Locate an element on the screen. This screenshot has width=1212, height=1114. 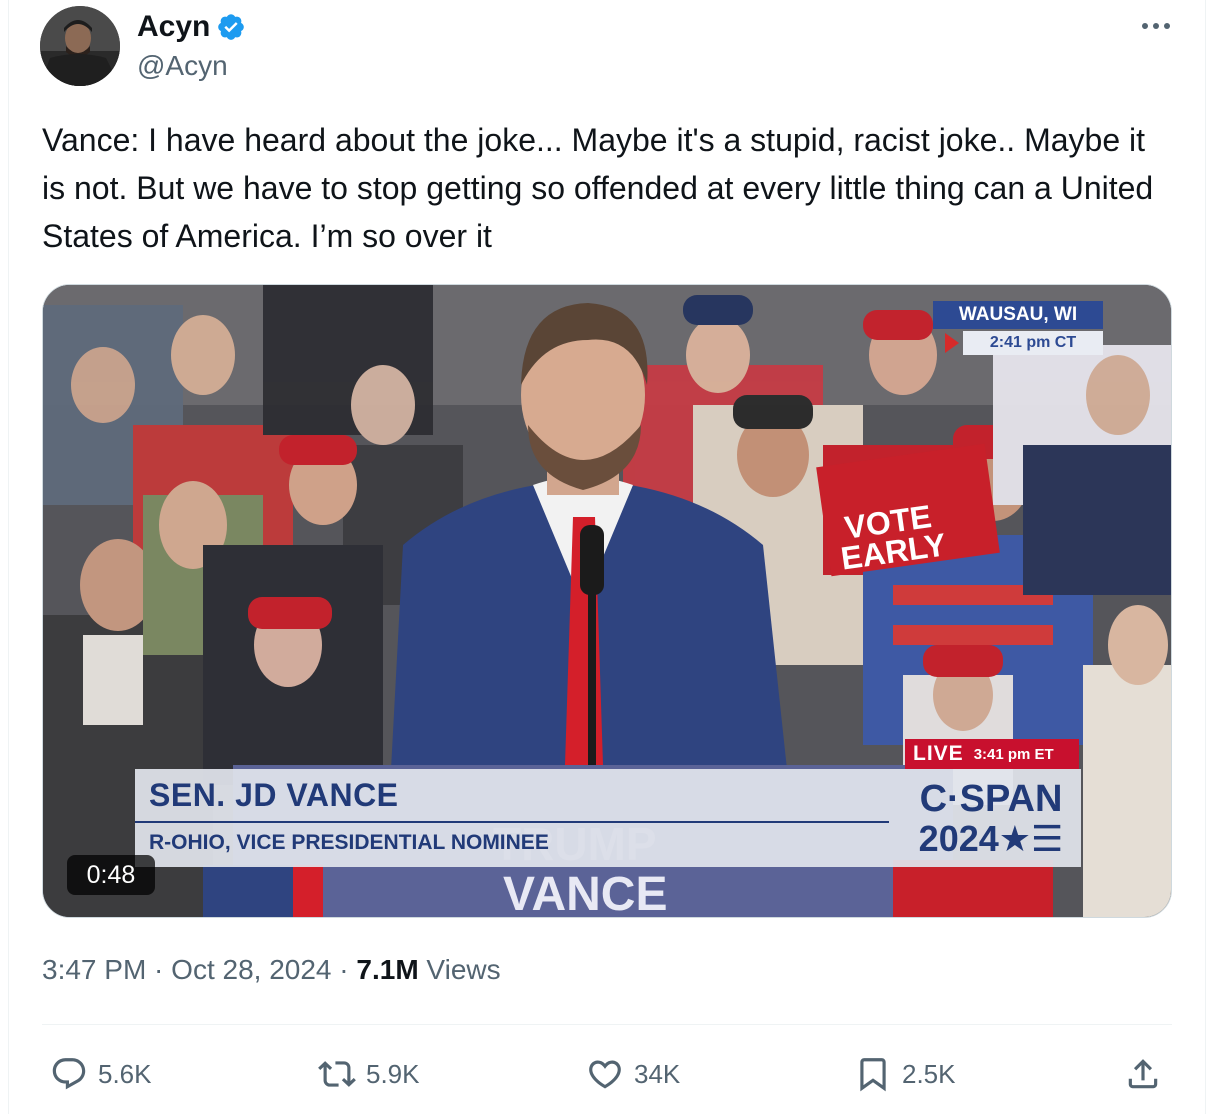
tweet-meta: 3:47 PM · Oct 28, 2024 · 7.1M Views is located at coordinates (271, 970).